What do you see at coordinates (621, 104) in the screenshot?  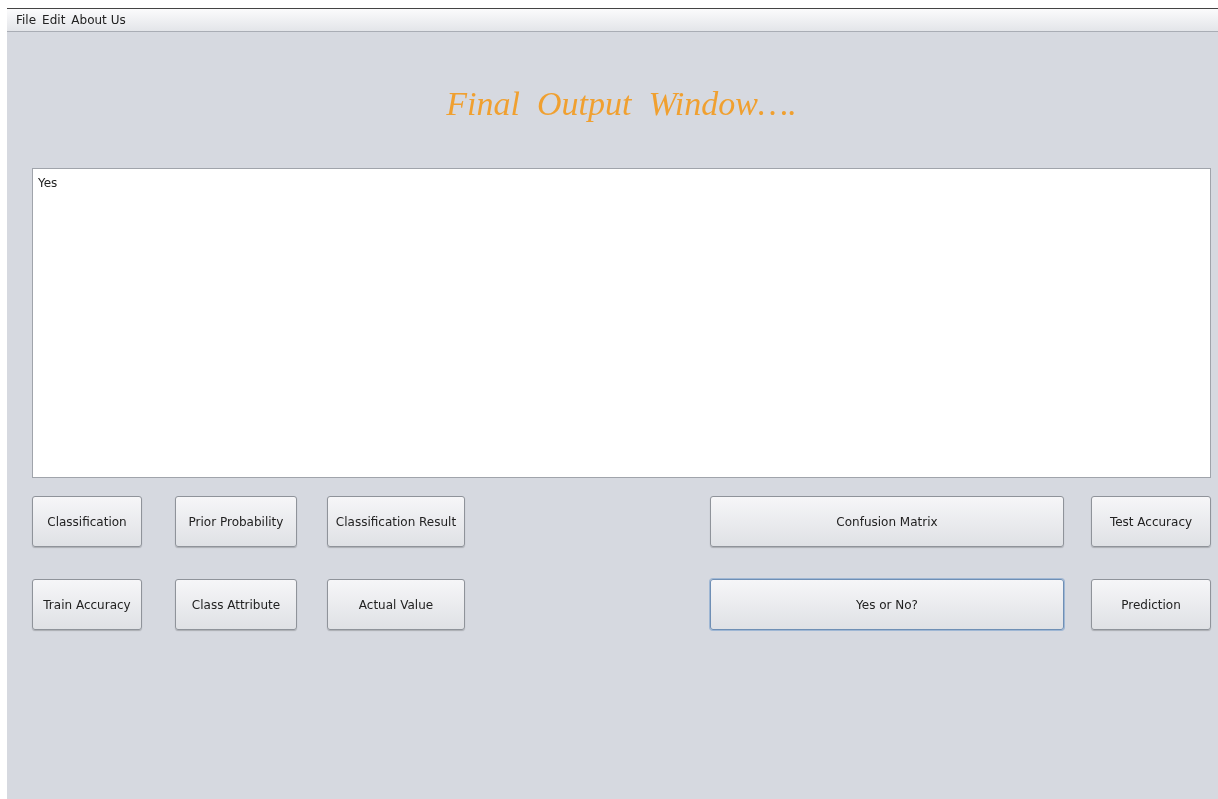 I see `window-title: Final Output Window….` at bounding box center [621, 104].